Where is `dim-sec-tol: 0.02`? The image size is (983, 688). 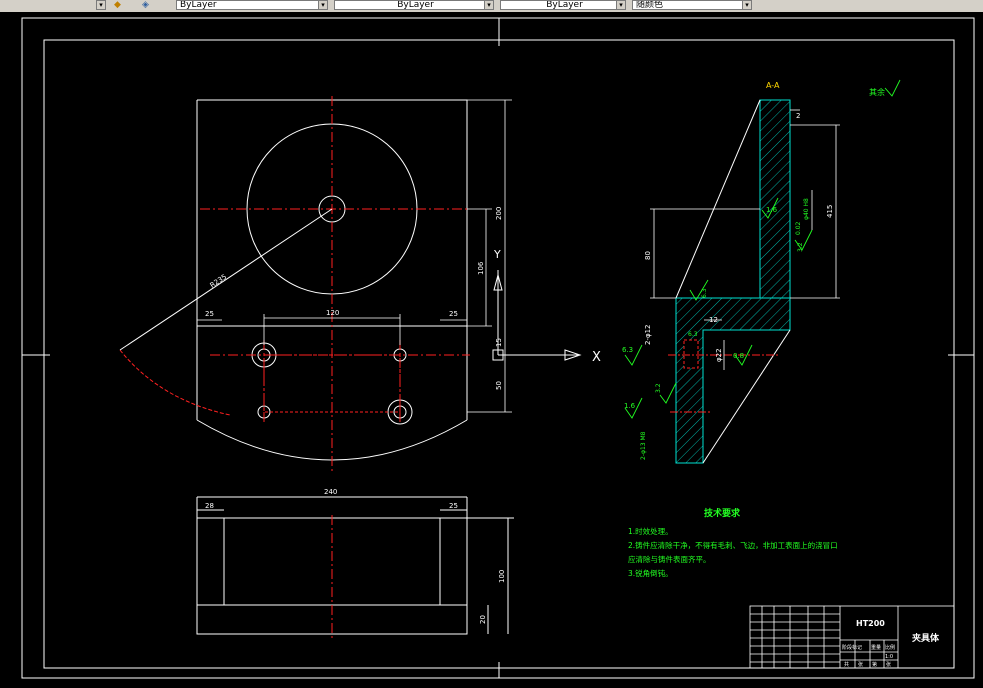
dim-sec-tol: 0.02 is located at coordinates (798, 228).